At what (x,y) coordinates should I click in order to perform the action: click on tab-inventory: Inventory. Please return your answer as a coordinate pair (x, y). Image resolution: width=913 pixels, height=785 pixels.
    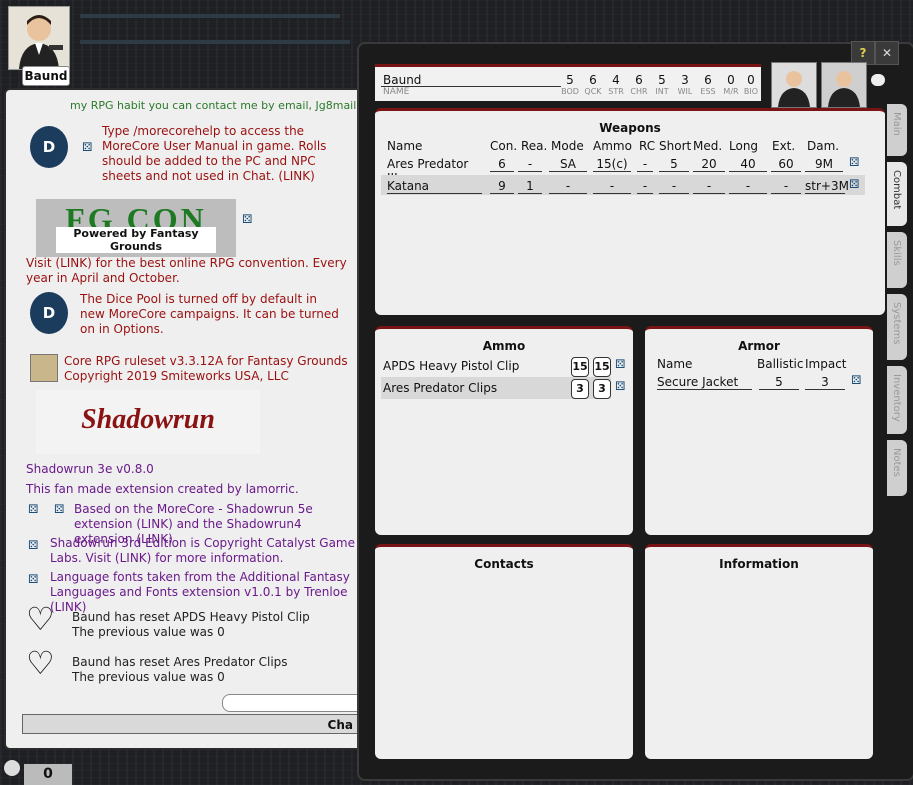
    Looking at the image, I should click on (897, 400).